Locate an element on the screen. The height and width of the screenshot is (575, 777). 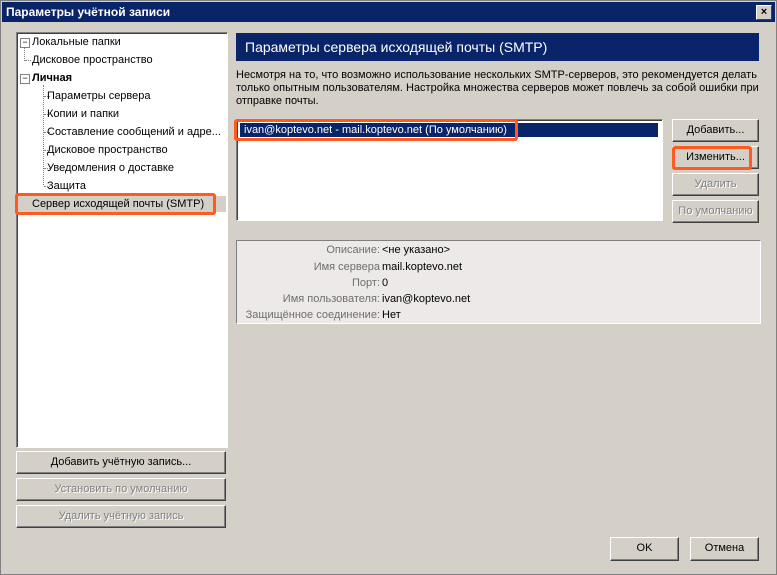
highlight-server-row is located at coordinates (376, 130).